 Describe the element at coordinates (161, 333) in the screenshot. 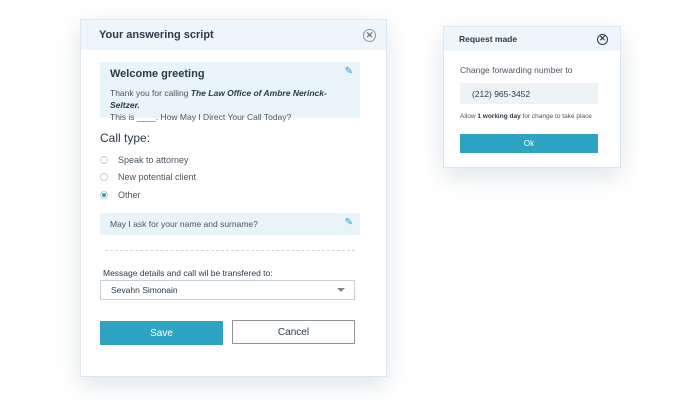

I see `save-button: Save` at that location.